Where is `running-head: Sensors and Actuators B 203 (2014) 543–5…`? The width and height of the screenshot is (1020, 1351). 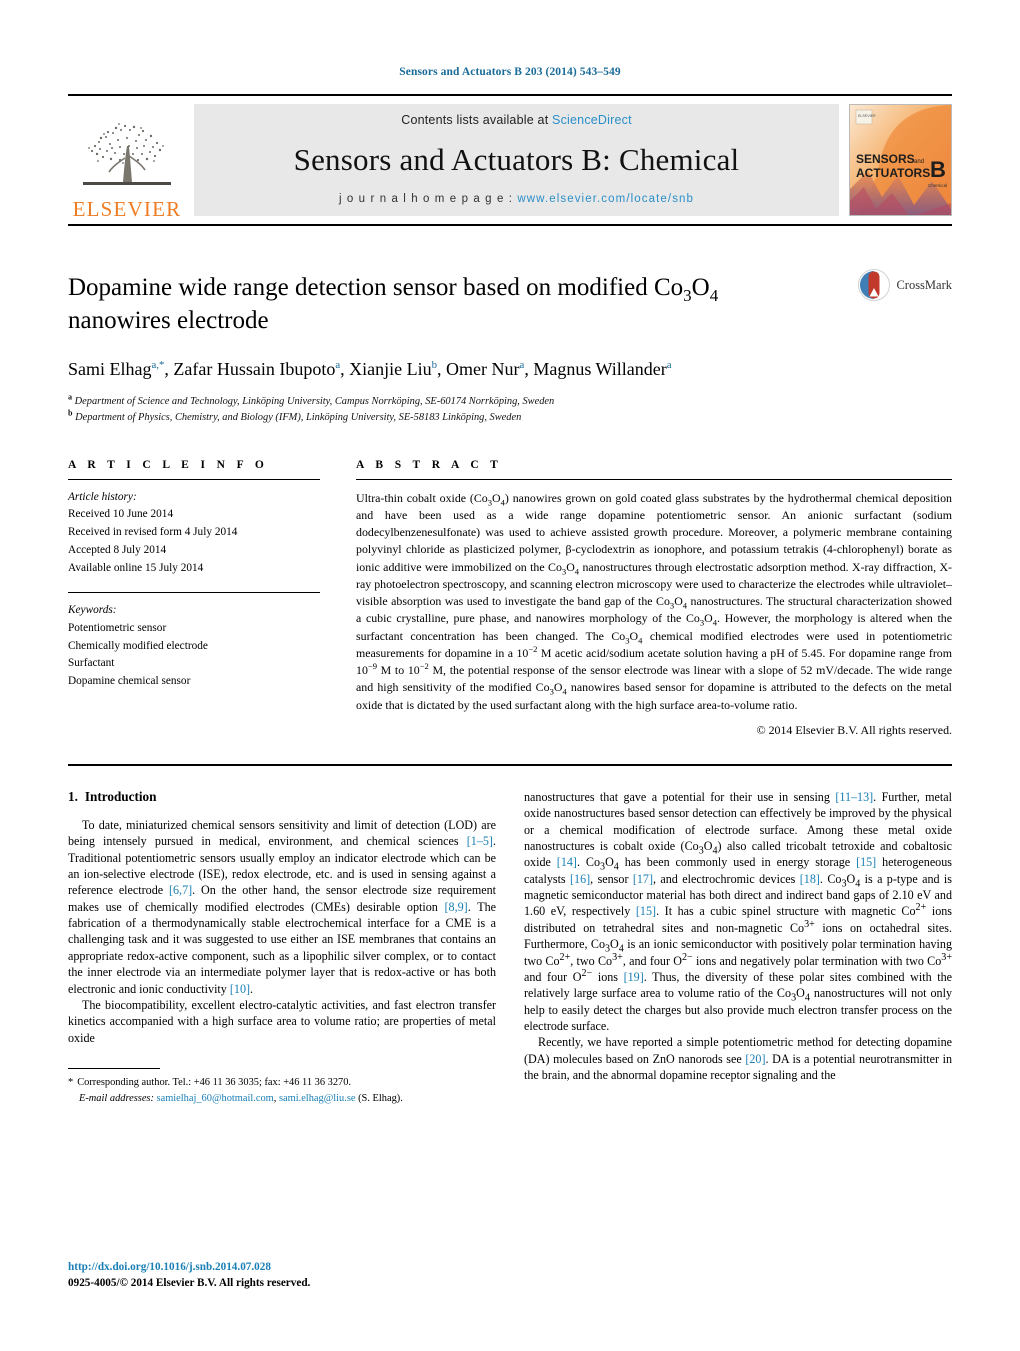
running-head: Sensors and Actuators B 203 (2014) 543–5… is located at coordinates (510, 72).